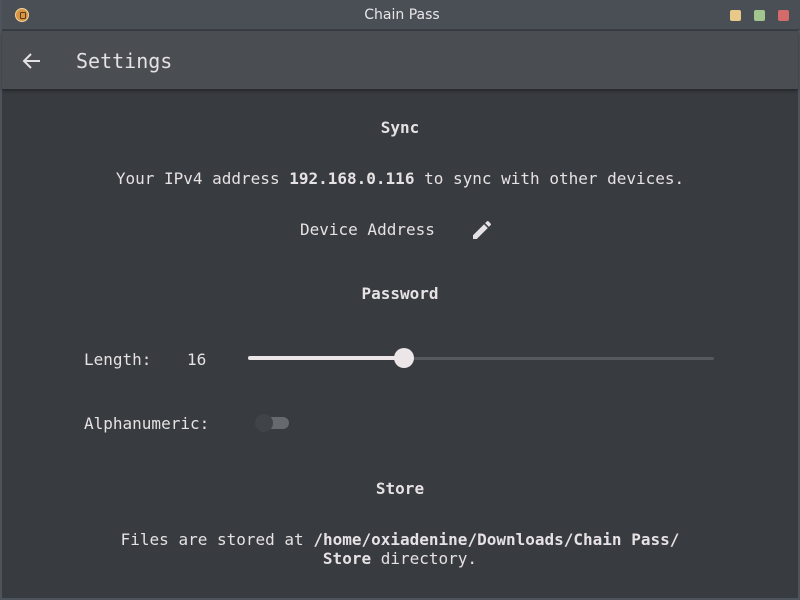 This screenshot has height=600, width=800. What do you see at coordinates (404, 358) in the screenshot?
I see `slider-thumb` at bounding box center [404, 358].